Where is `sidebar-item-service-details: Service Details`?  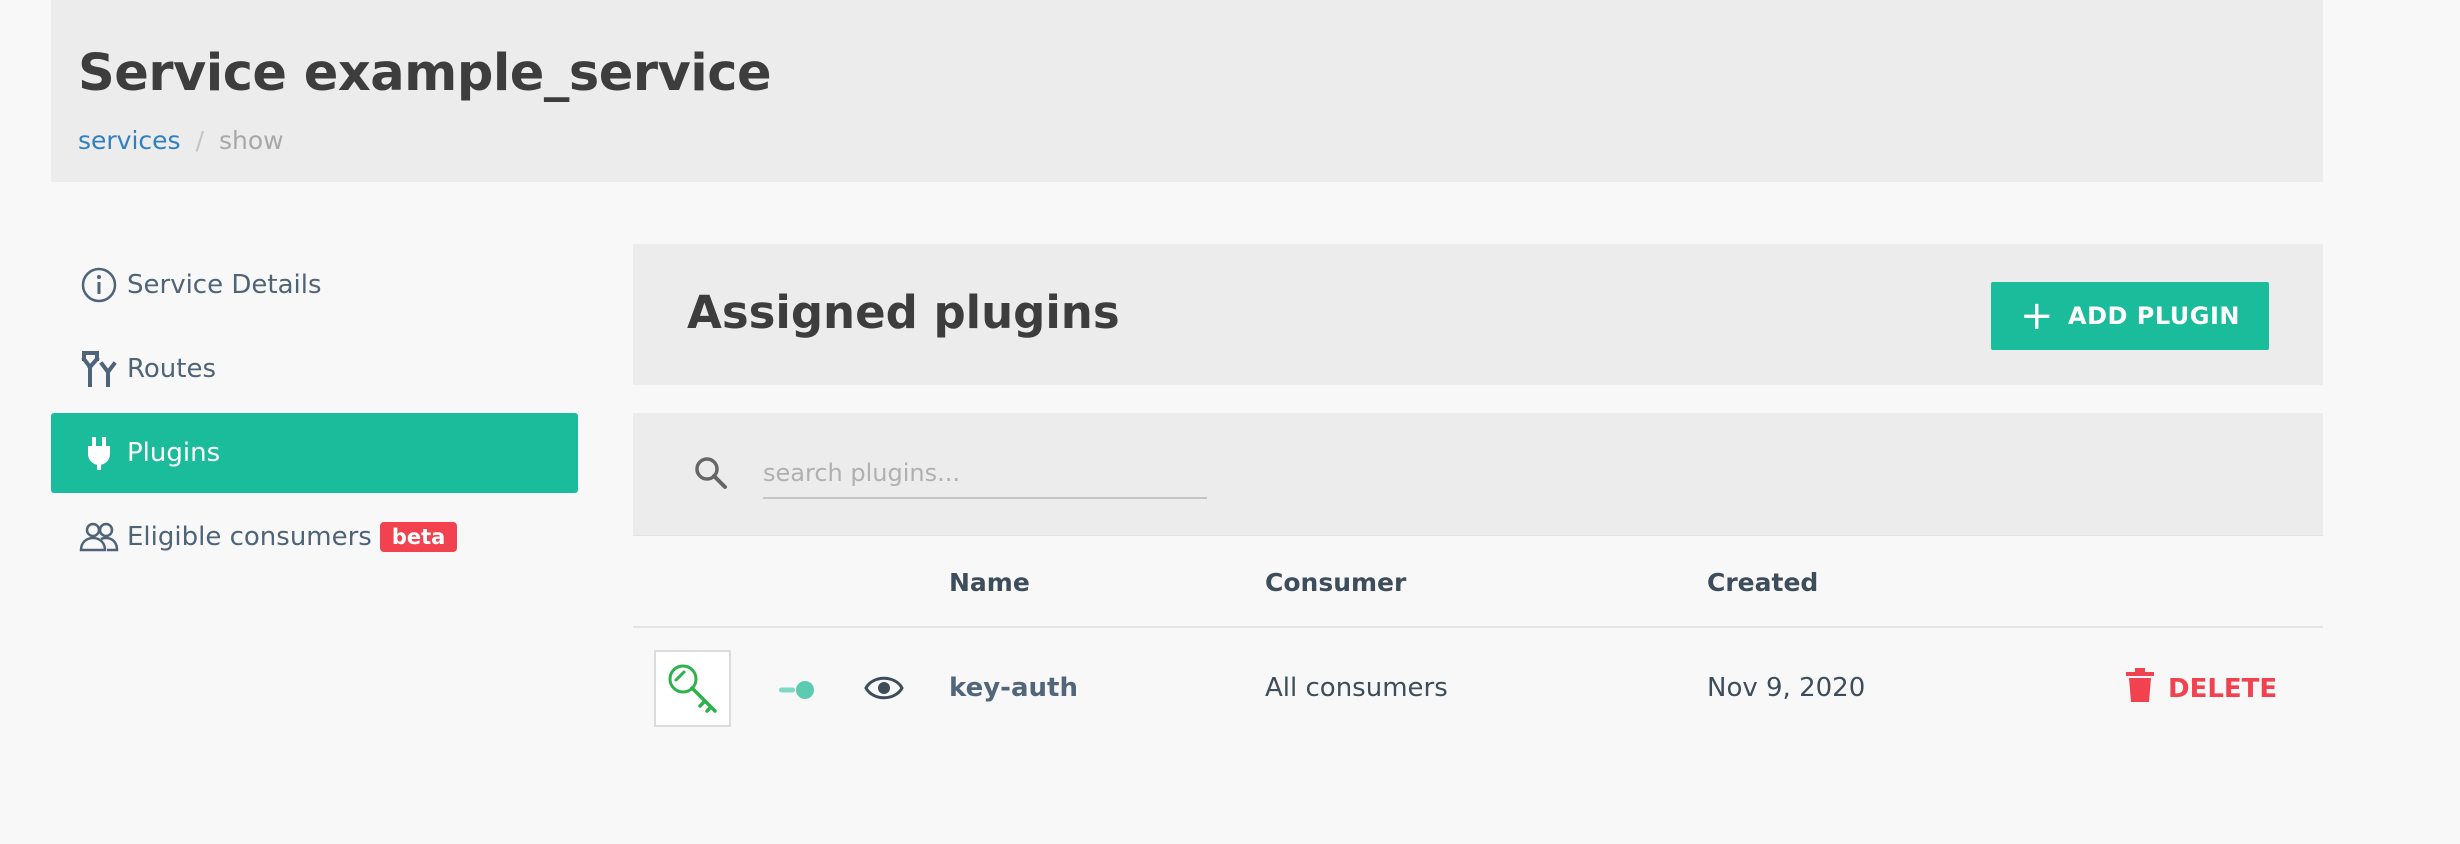 sidebar-item-service-details: Service Details is located at coordinates (314, 285).